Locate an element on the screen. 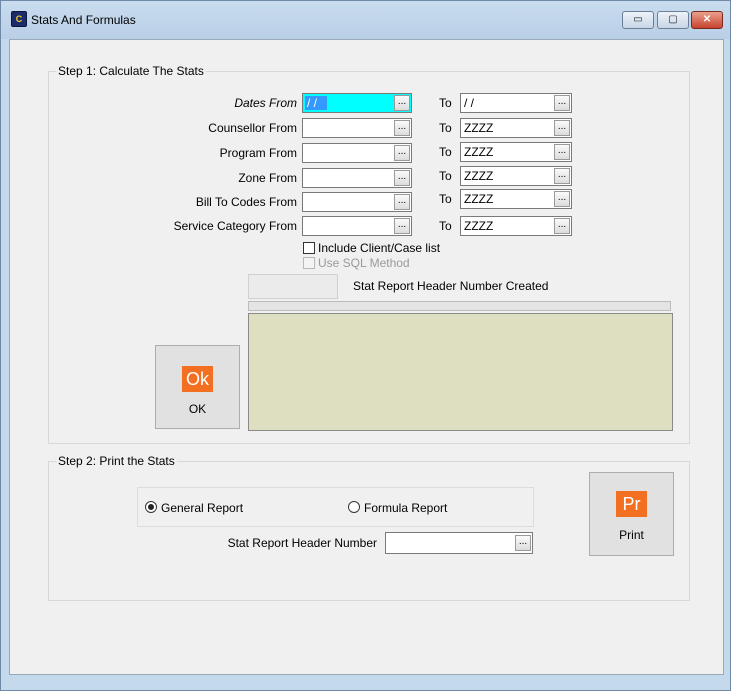 Image resolution: width=731 pixels, height=691 pixels. counsellor-to-value: ZZZZ is located at coordinates (479, 128).